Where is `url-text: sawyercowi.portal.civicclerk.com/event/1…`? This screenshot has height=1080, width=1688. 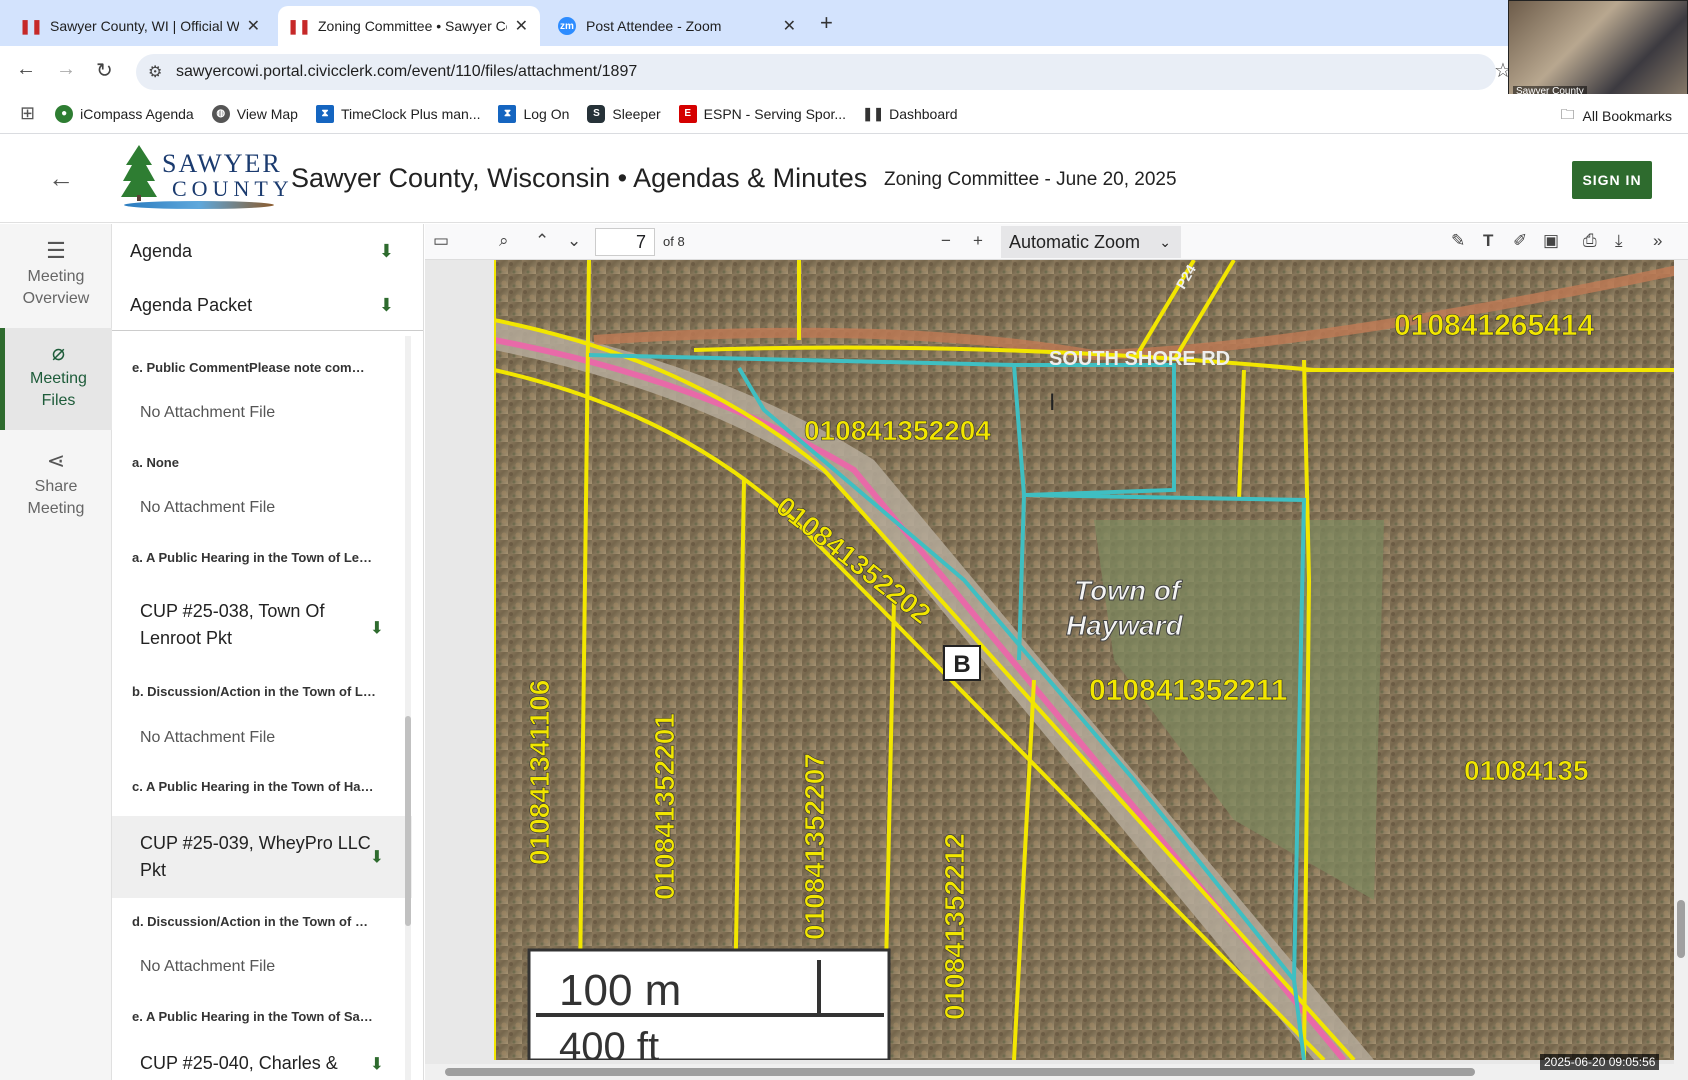 url-text: sawyercowi.portal.civicclerk.com/event/1… is located at coordinates (407, 71).